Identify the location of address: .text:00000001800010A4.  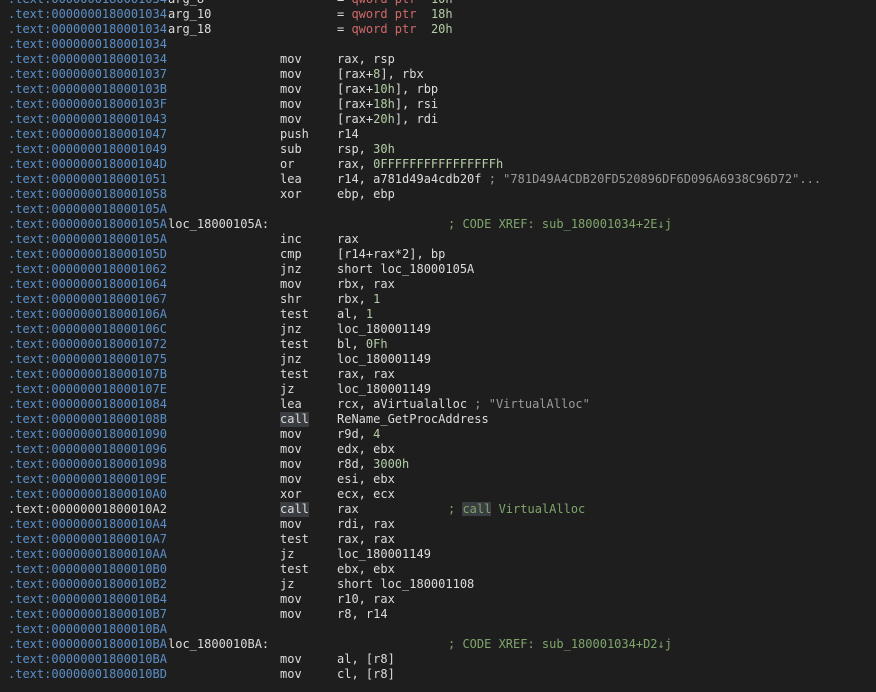
(87, 524).